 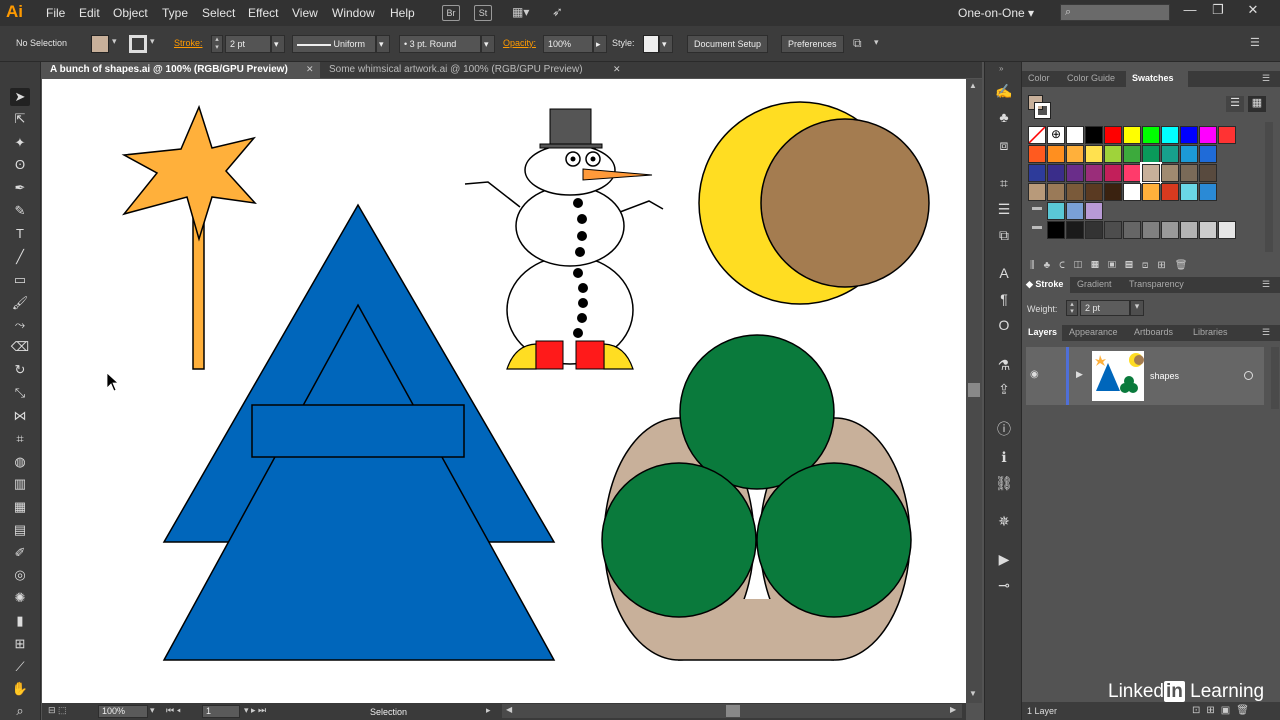 What do you see at coordinates (20, 325) in the screenshot?
I see `shaper-tool-icon: ⤳` at bounding box center [20, 325].